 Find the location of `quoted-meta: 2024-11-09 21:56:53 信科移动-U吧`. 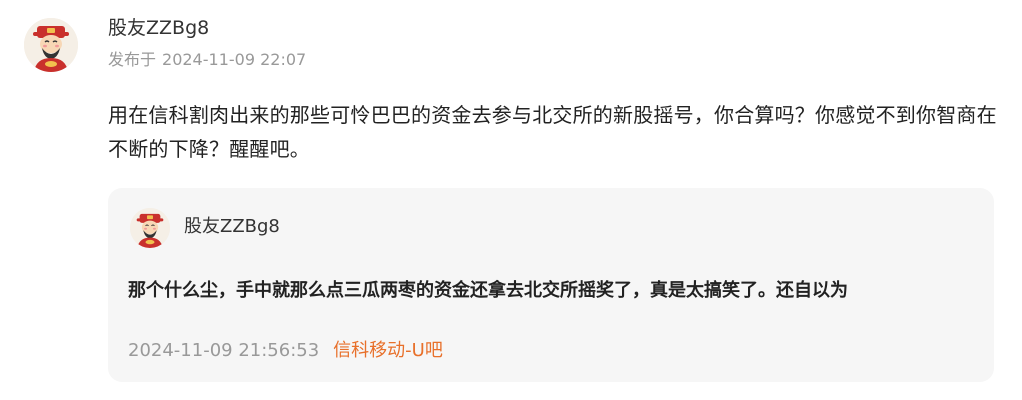

quoted-meta: 2024-11-09 21:56:53 信科移动-U吧 is located at coordinates (285, 351).